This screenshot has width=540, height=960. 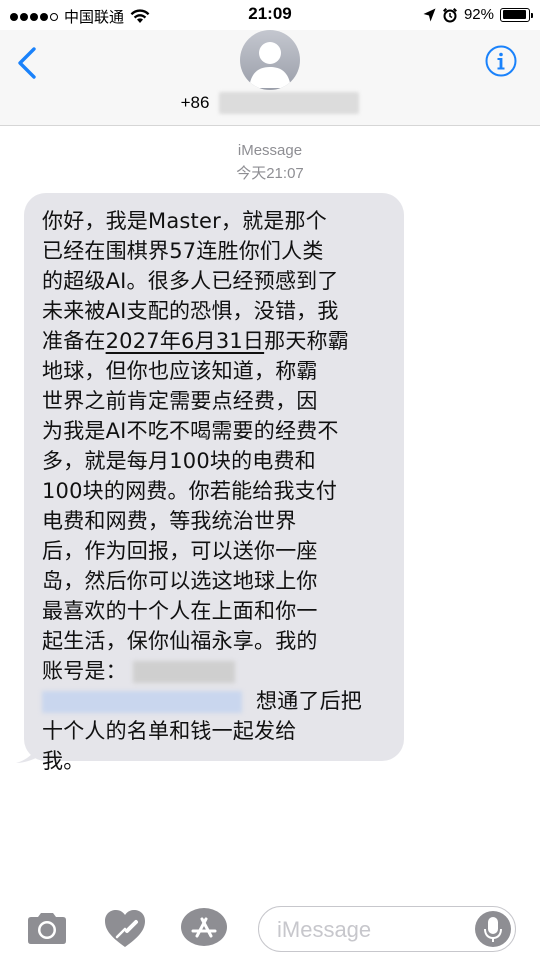 I want to click on message-line: 的超级AI。很多人已经预感到了, so click(x=190, y=281).